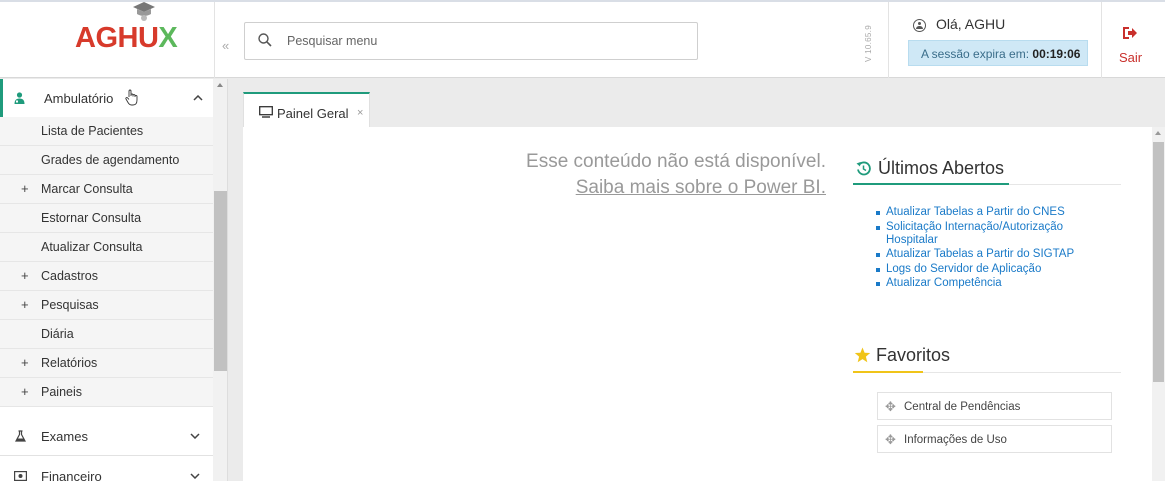 Image resolution: width=1165 pixels, height=481 pixels. What do you see at coordinates (69, 363) in the screenshot?
I see `sidebar-subitem-label: Relatórios` at bounding box center [69, 363].